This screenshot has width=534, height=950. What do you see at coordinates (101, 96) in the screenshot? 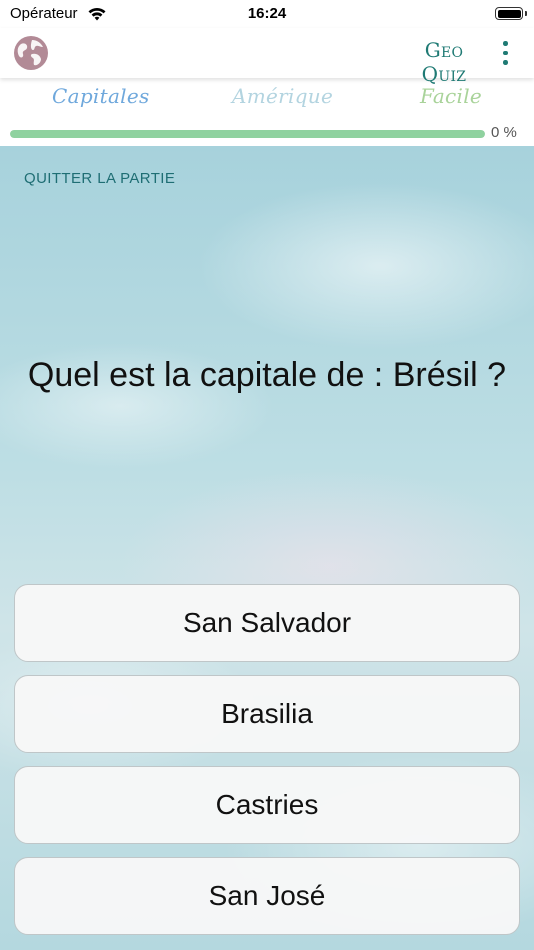
I see `category-label: Capitales` at bounding box center [101, 96].